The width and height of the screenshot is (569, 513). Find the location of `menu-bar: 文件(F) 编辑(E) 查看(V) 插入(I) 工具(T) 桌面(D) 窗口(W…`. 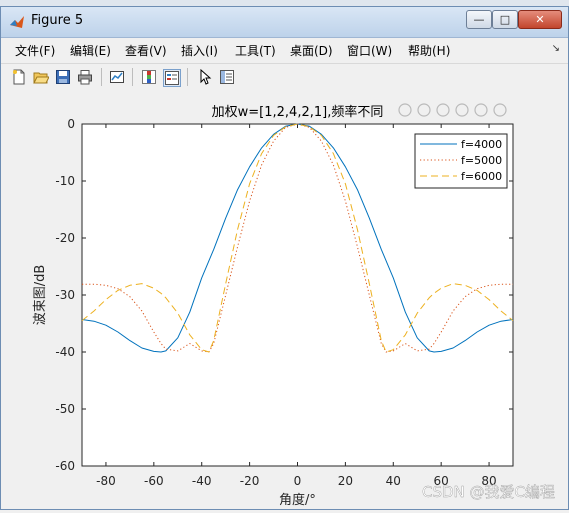

menu-bar: 文件(F) 编辑(E) 查看(V) 插入(I) 工具(T) 桌面(D) 窗口(W… is located at coordinates (284, 50).